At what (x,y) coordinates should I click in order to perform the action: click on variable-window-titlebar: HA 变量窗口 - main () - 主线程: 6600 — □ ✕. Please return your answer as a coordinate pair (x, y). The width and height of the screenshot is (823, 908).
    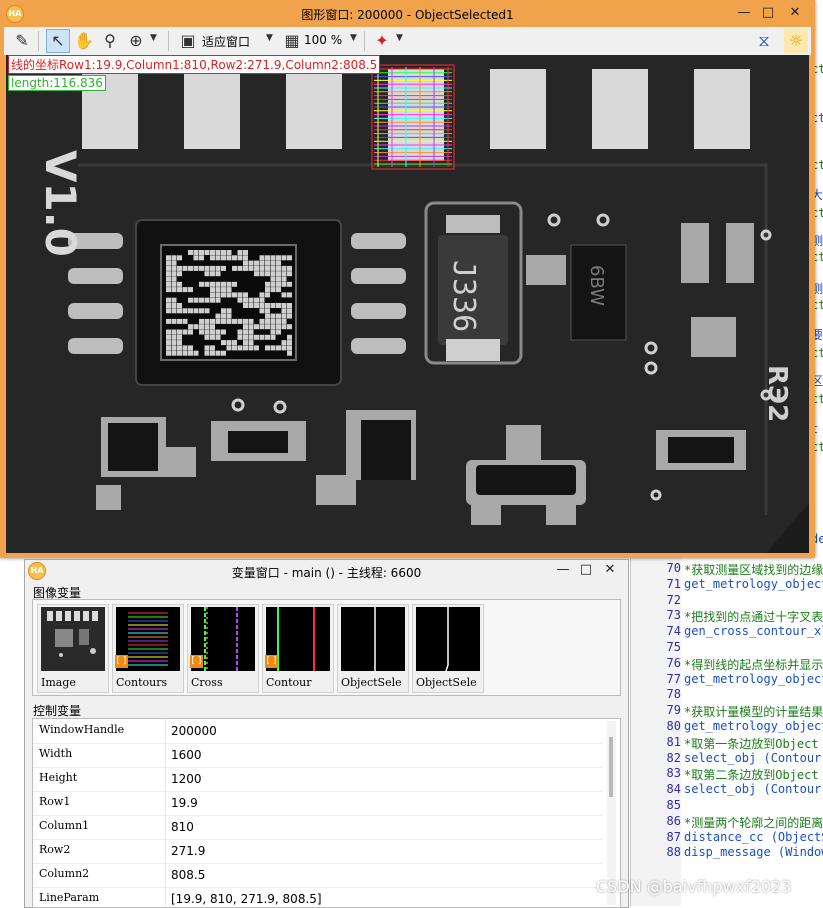
    Looking at the image, I should click on (326, 571).